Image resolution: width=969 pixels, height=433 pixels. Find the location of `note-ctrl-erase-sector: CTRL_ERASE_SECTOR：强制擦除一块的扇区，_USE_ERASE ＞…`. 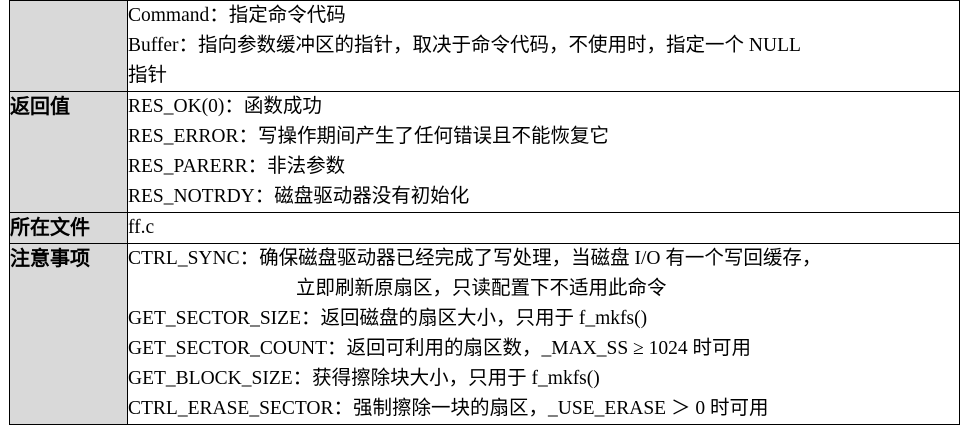

note-ctrl-erase-sector: CTRL_ERASE_SECTOR：强制擦除一块的扇区，_USE_ERASE ＞… is located at coordinates (448, 408).